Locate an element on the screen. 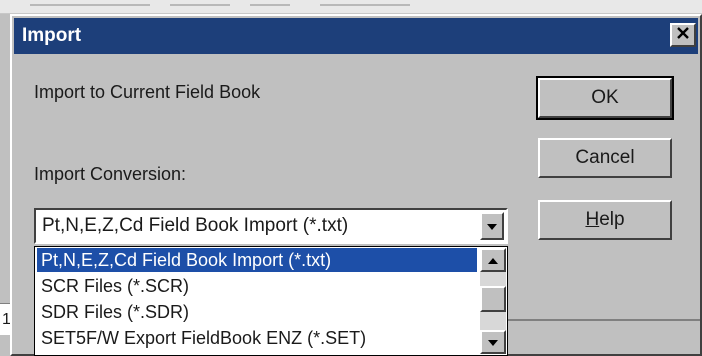  list-item: Pt,N,E,Z,Cd Field Book Import (*.txt) is located at coordinates (257, 260).